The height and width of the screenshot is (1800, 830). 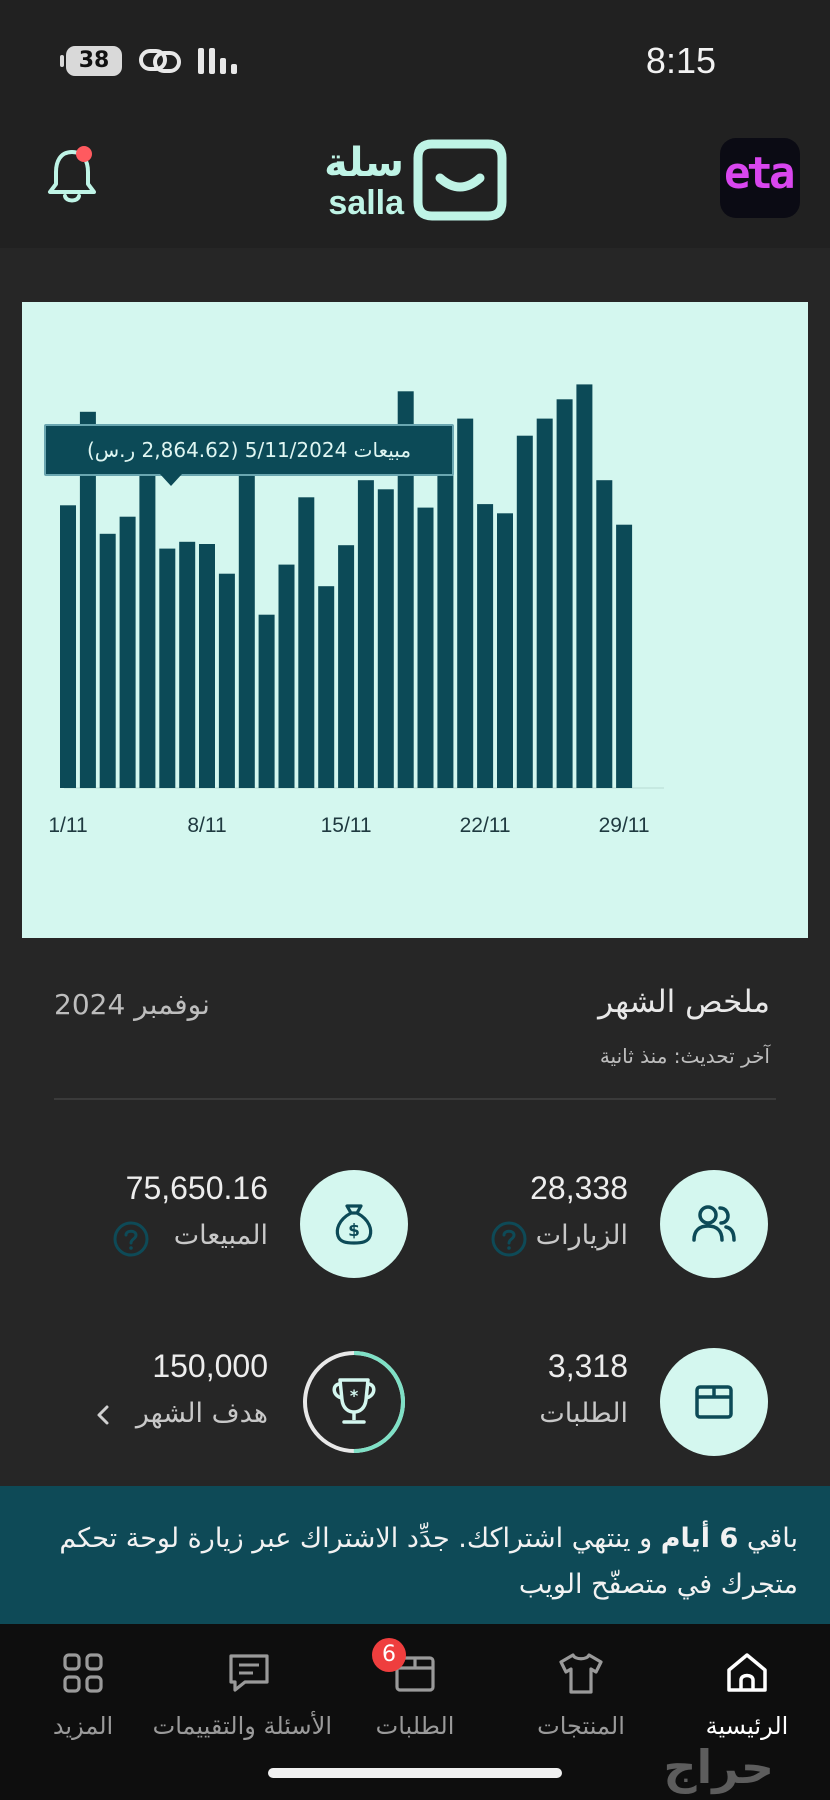 What do you see at coordinates (210, 1366) in the screenshot?
I see `goal-value: 150,000` at bounding box center [210, 1366].